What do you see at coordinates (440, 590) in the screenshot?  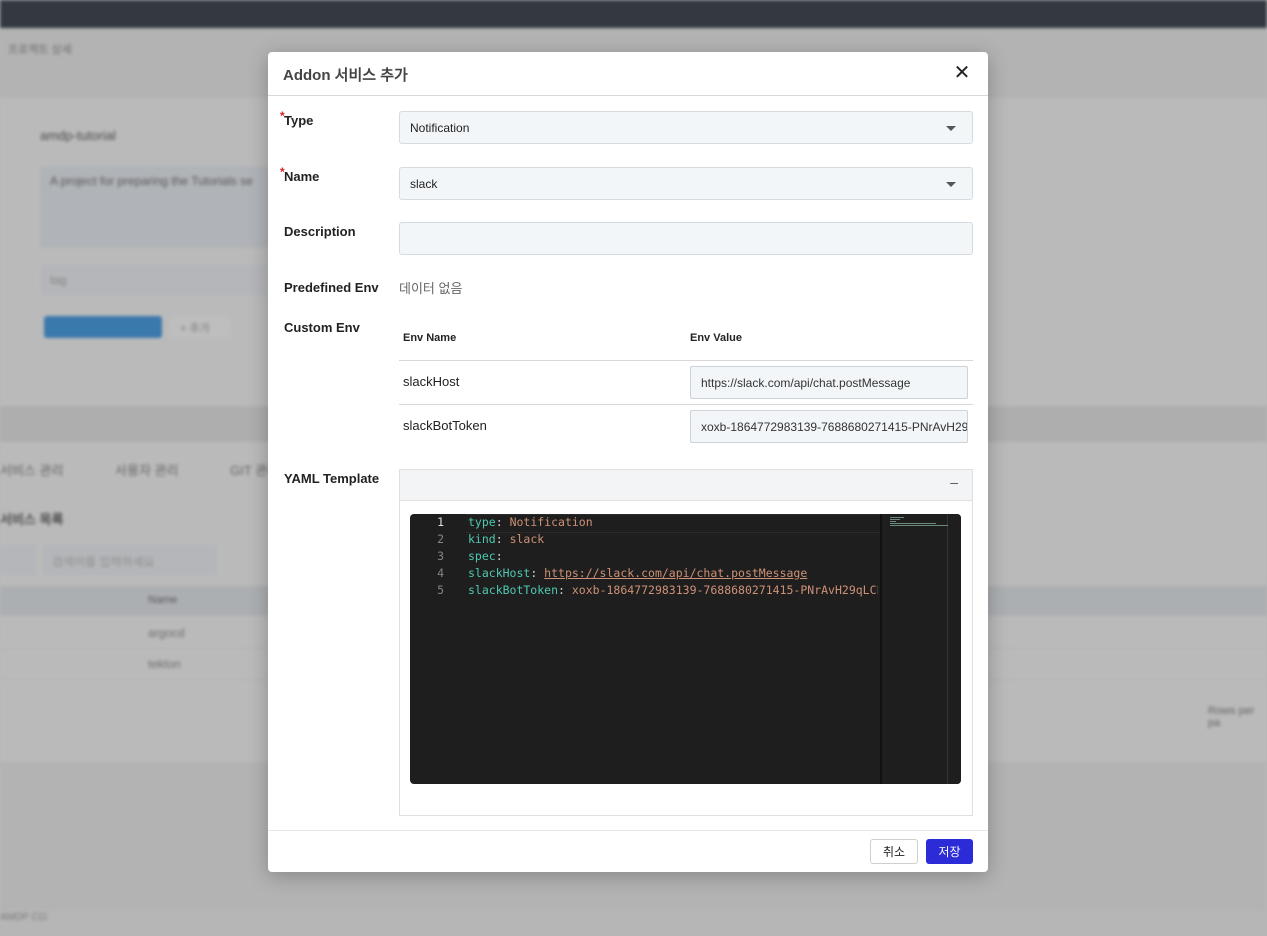 I see `line-number: 5` at bounding box center [440, 590].